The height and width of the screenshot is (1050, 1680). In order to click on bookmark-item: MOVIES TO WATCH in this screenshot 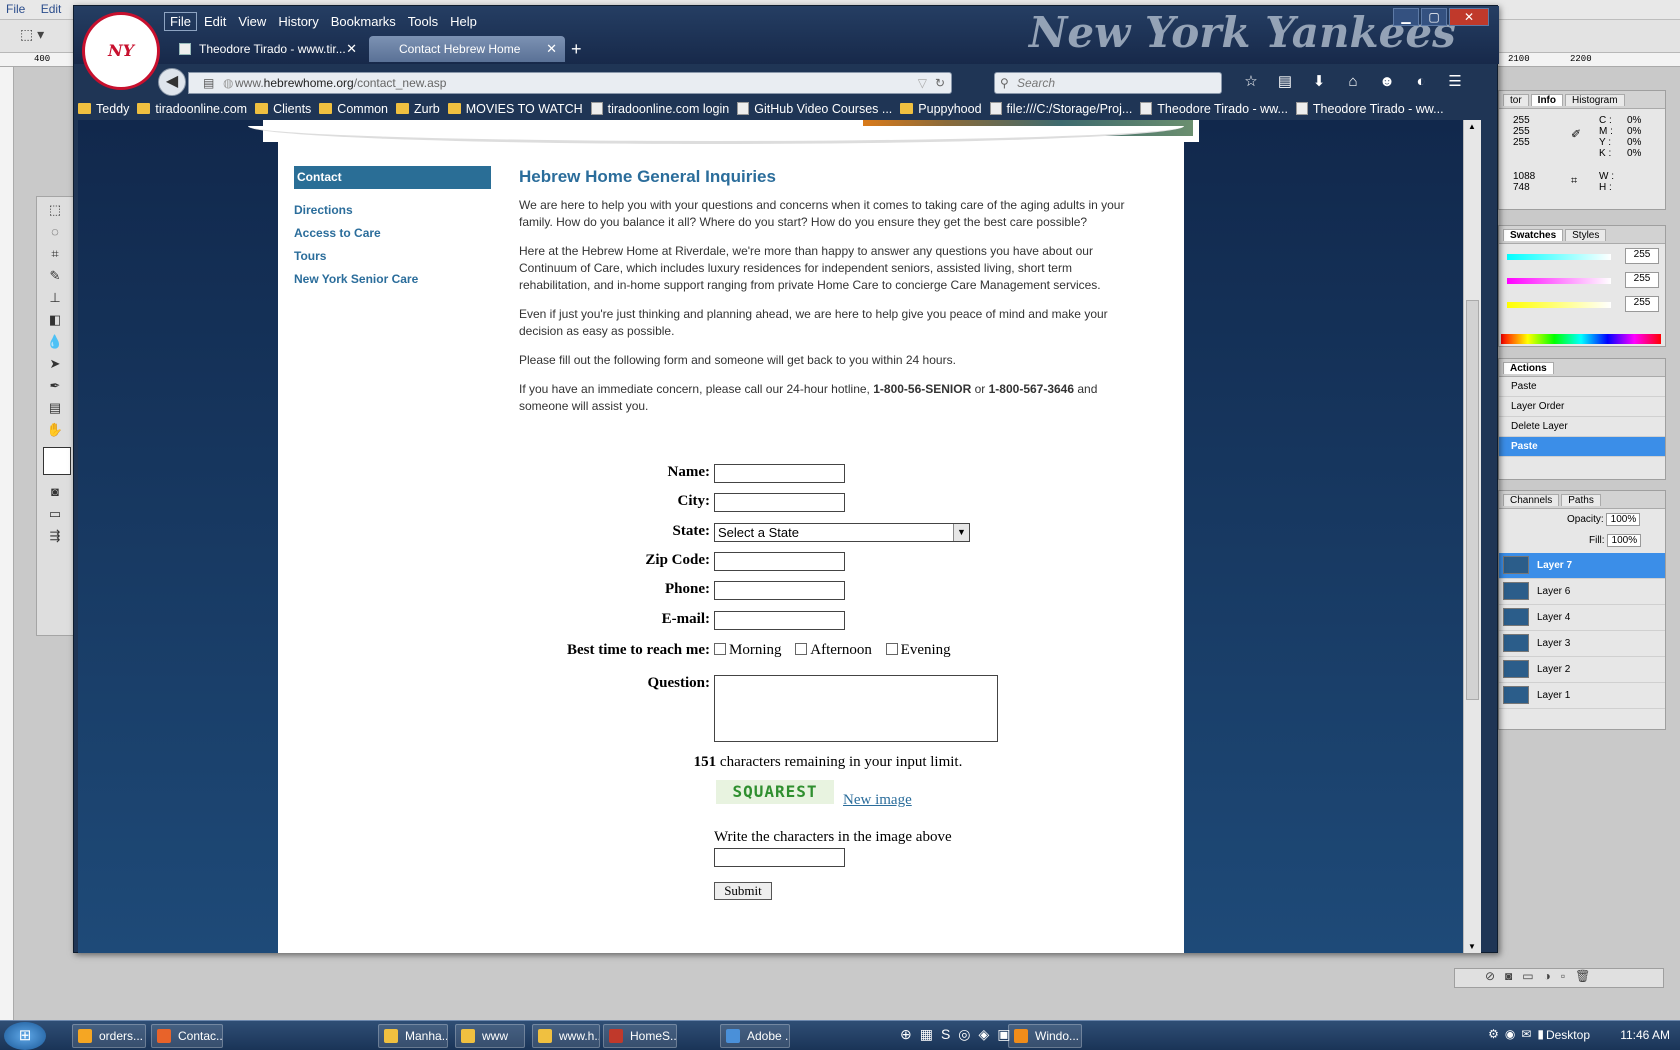, I will do `click(515, 109)`.